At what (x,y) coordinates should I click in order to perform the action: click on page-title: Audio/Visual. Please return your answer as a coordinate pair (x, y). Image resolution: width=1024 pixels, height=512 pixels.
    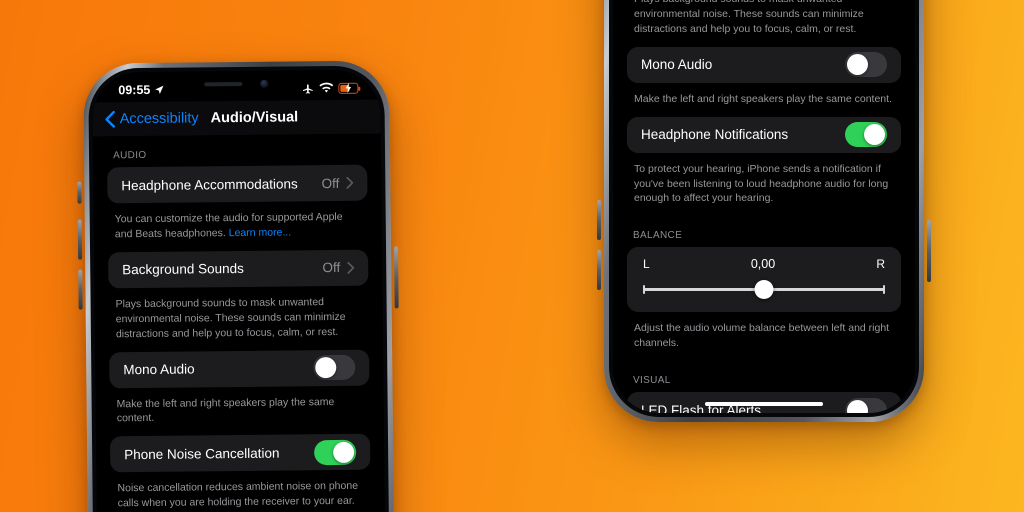
    Looking at the image, I should click on (254, 118).